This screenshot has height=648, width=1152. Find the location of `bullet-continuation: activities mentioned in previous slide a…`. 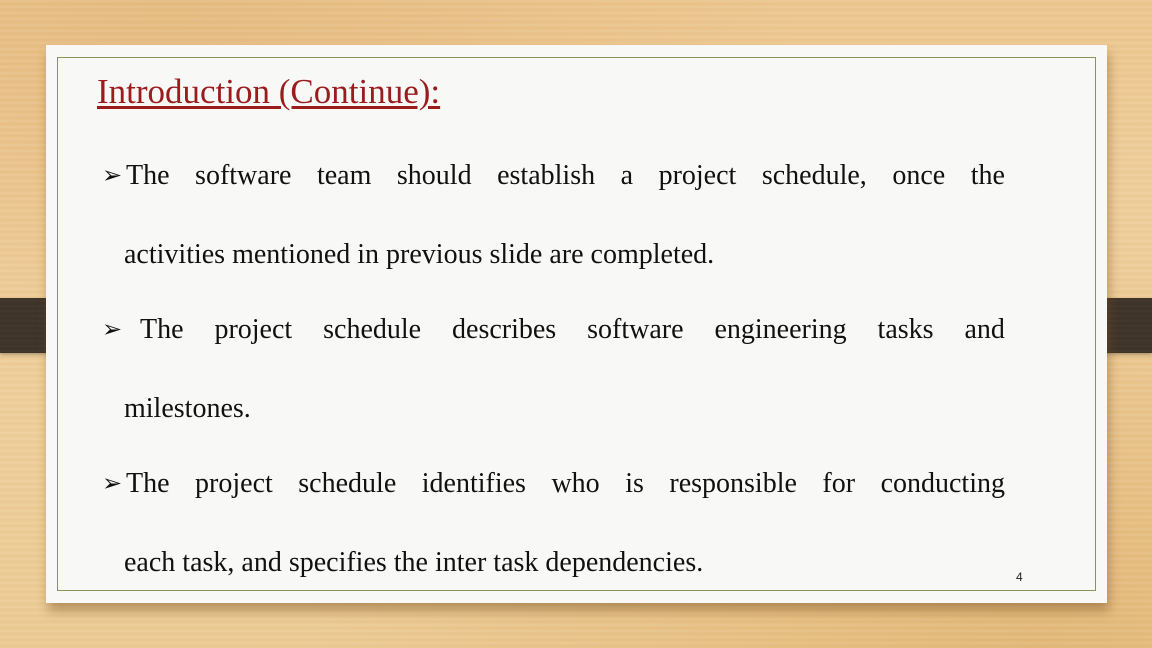

bullet-continuation: activities mentioned in previous slide a… is located at coordinates (419, 254).